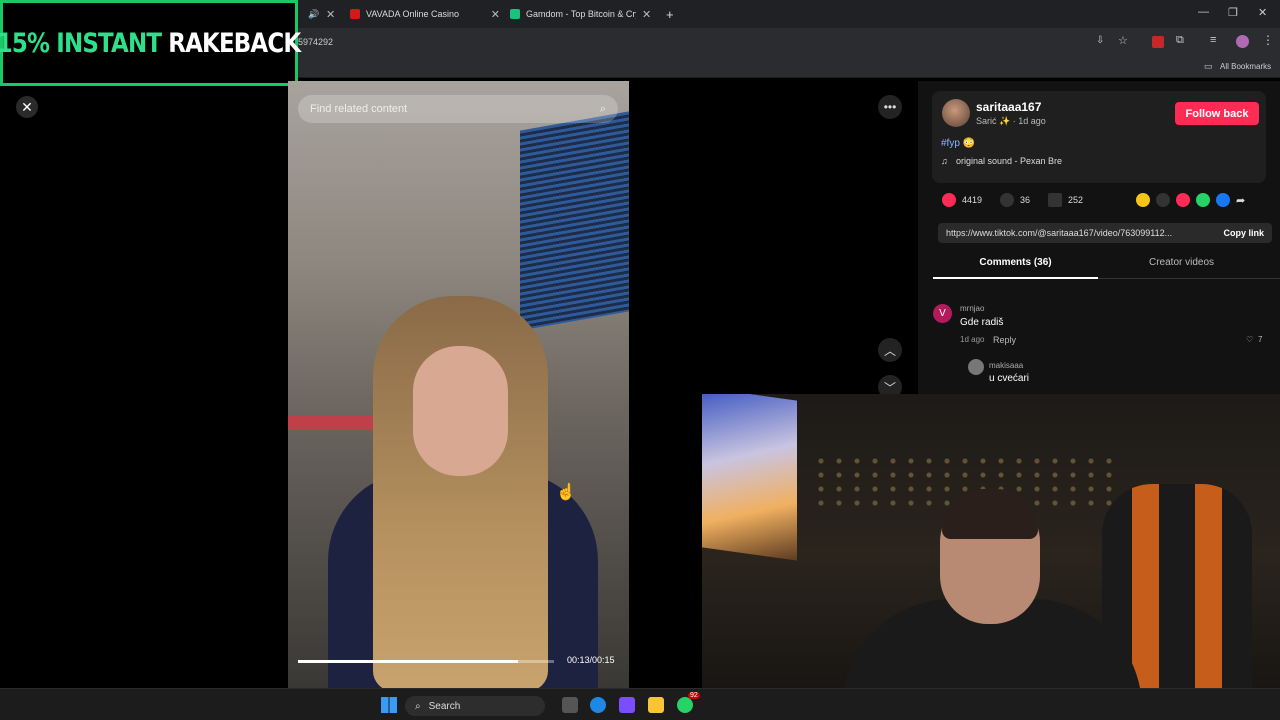  What do you see at coordinates (972, 339) in the screenshot?
I see `comment-time: 1d ago` at bounding box center [972, 339].